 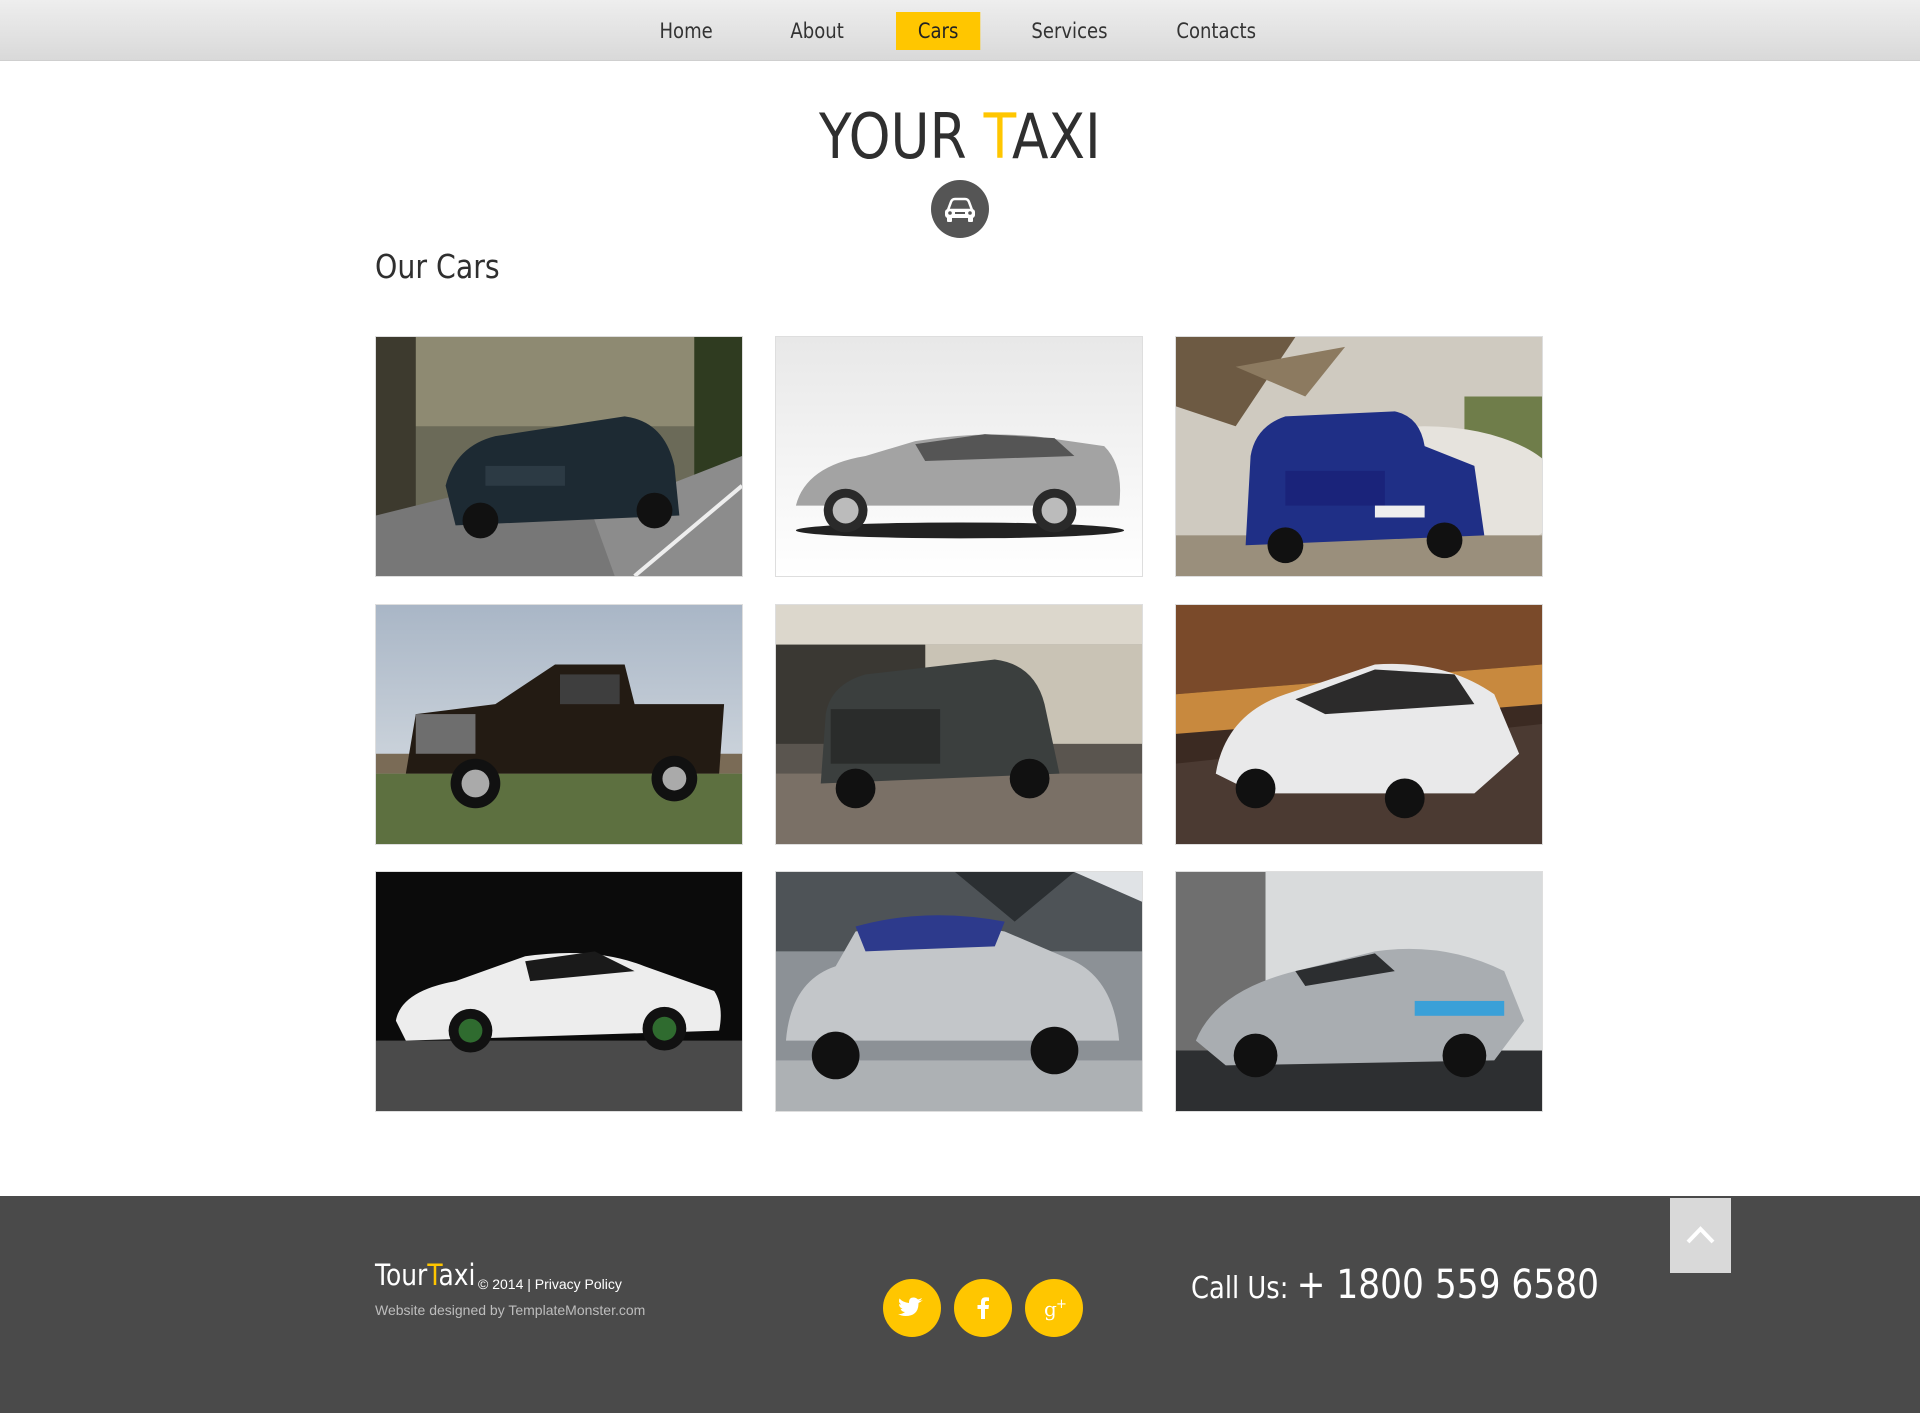 I want to click on call-us: Call Us: + 1800 559 6580, so click(x=1395, y=1285).